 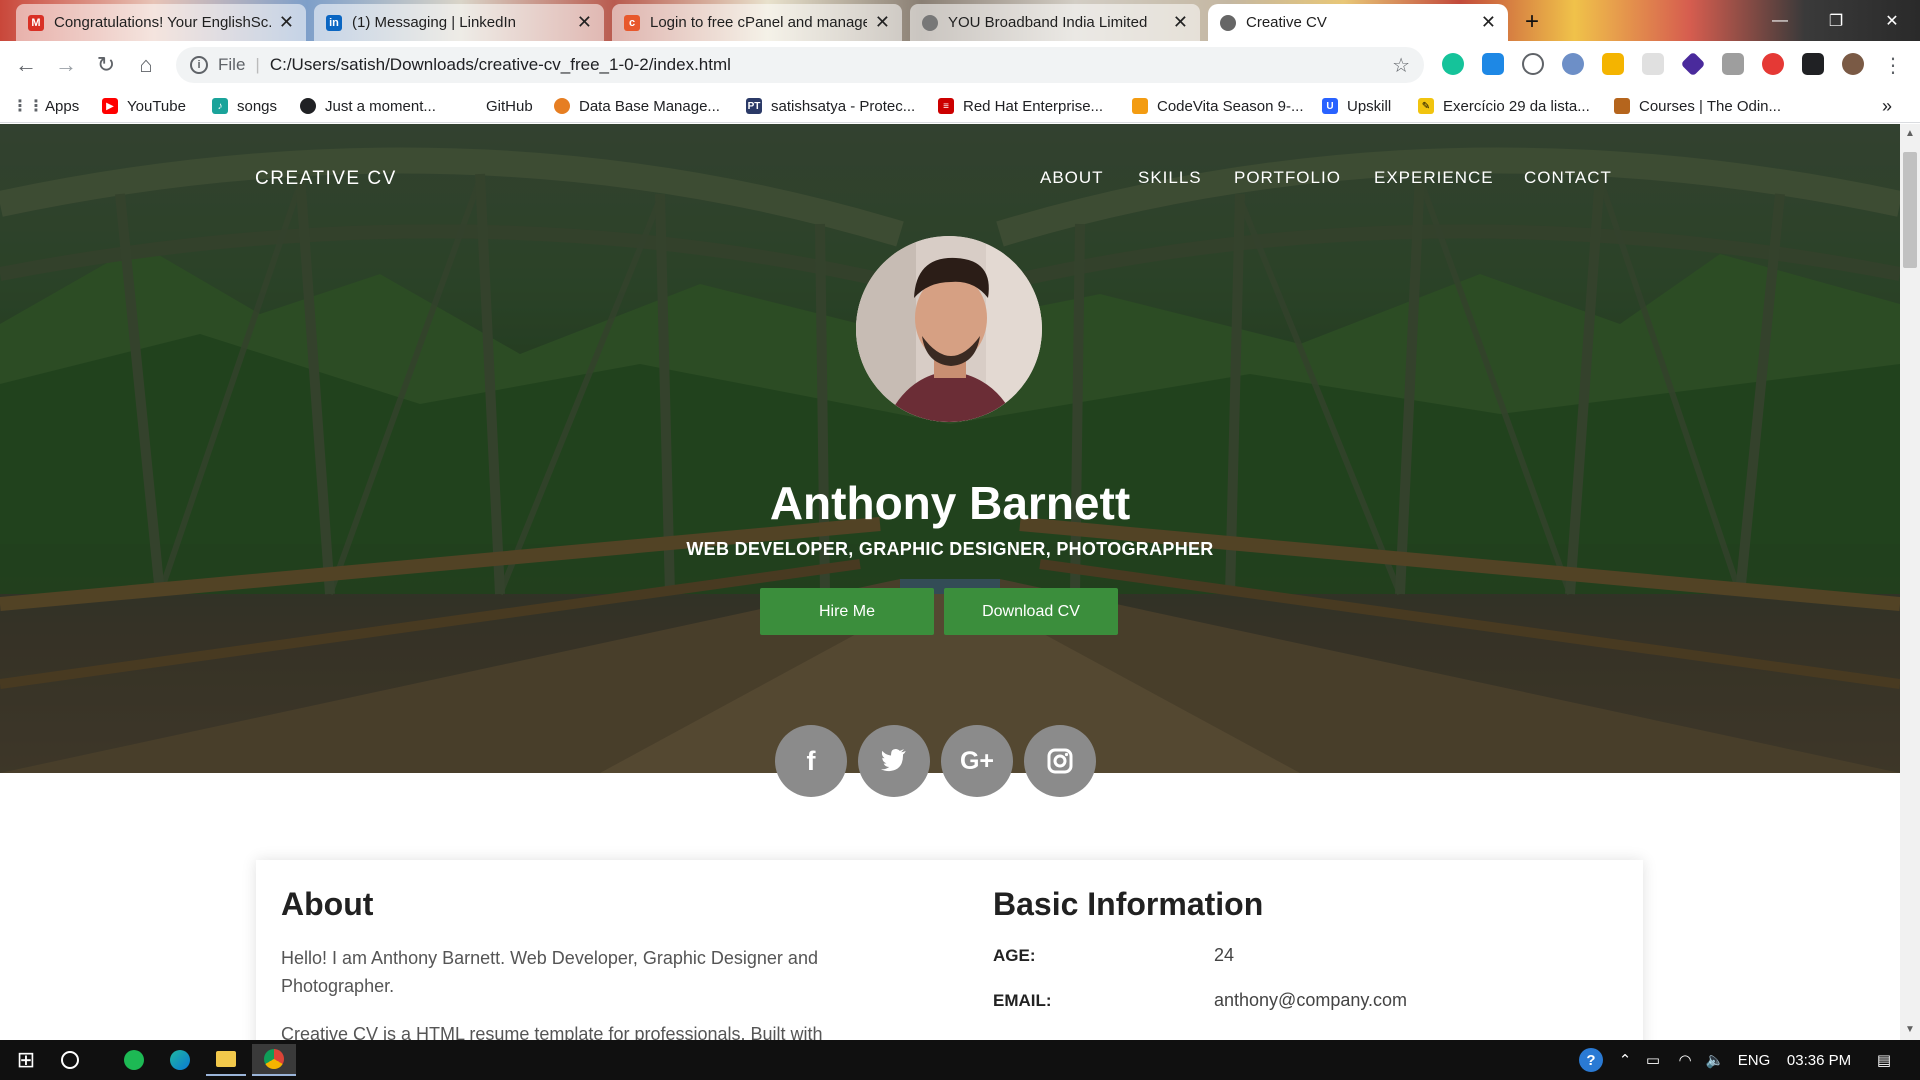 I want to click on edge-icon, so click(x=180, y=1060).